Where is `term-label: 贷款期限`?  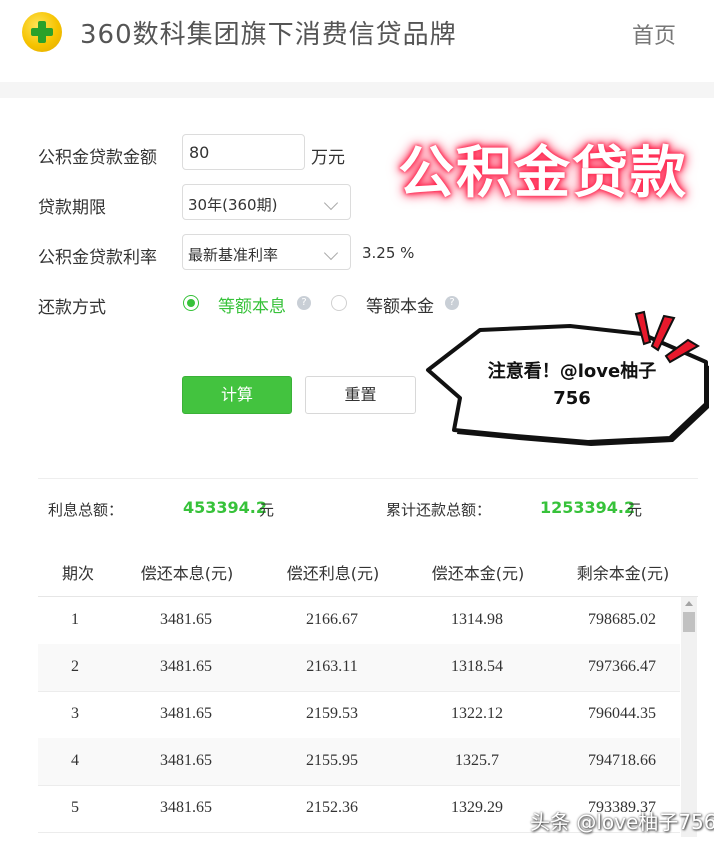 term-label: 贷款期限 is located at coordinates (72, 208).